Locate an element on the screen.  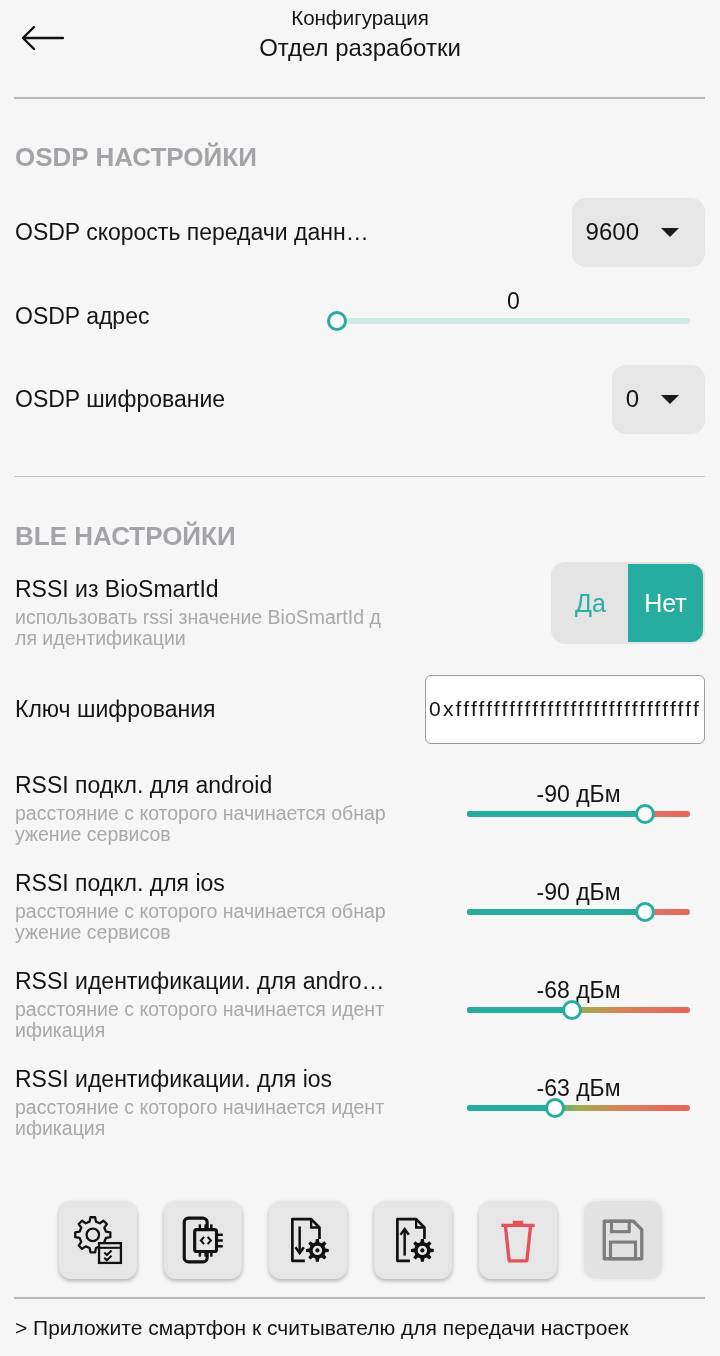
setting-description: использовать rssi значение BioSmartId для идентификации is located at coordinates (198, 628).